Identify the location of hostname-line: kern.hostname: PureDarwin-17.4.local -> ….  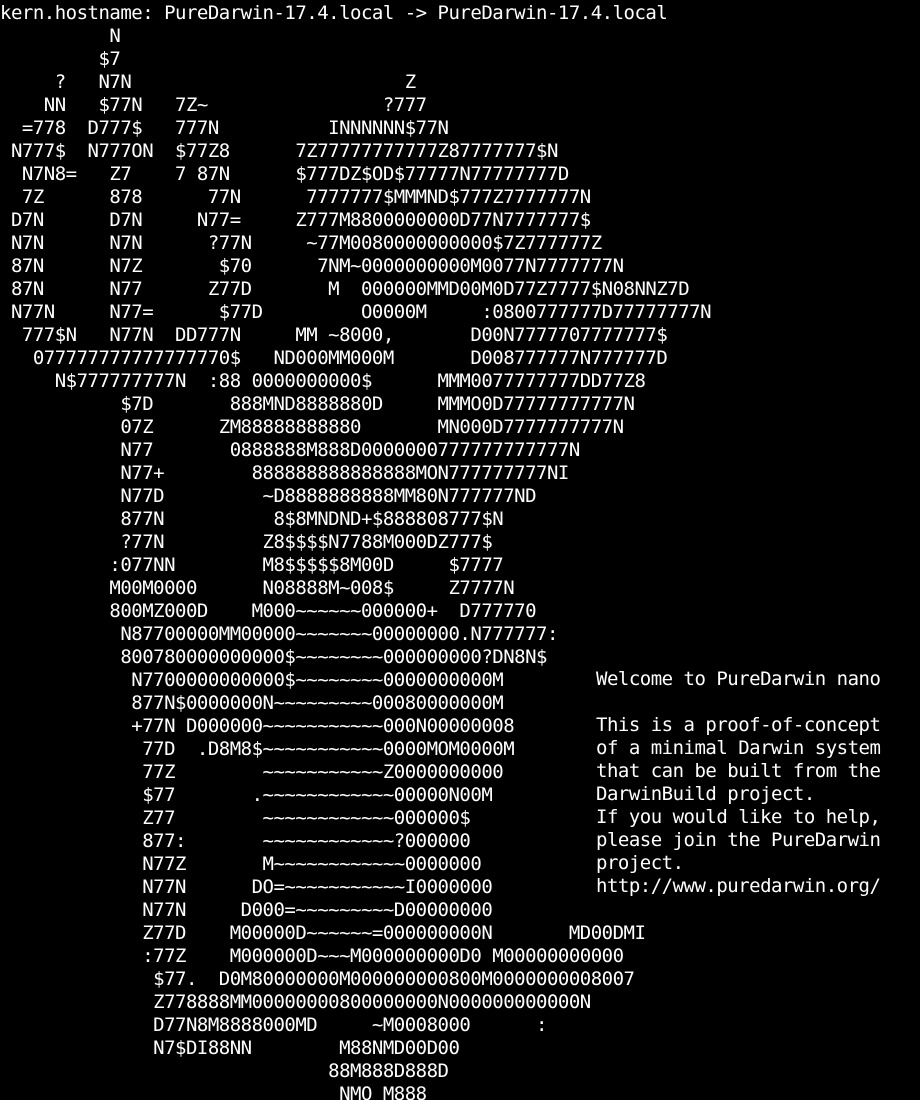
(334, 13).